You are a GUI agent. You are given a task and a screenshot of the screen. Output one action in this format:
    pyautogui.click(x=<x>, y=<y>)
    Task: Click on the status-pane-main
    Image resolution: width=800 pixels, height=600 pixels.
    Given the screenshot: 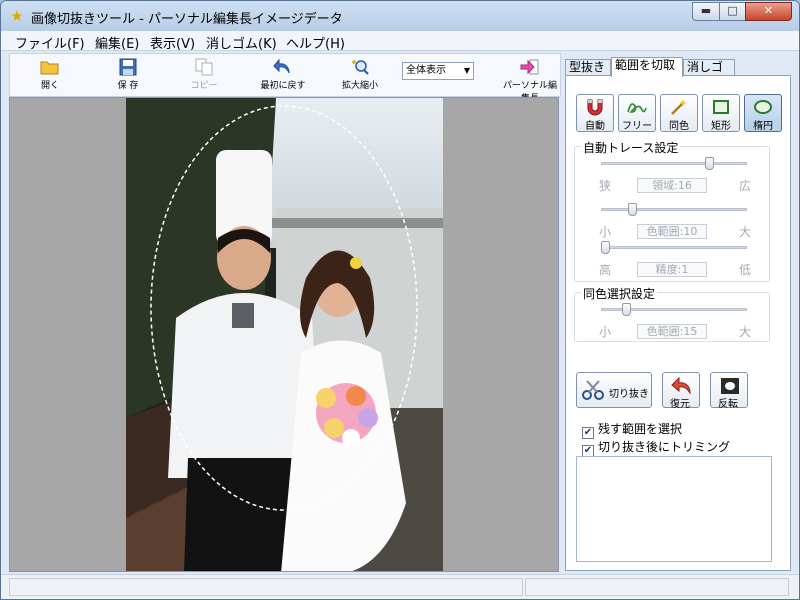 What is the action you would take?
    pyautogui.click(x=266, y=587)
    